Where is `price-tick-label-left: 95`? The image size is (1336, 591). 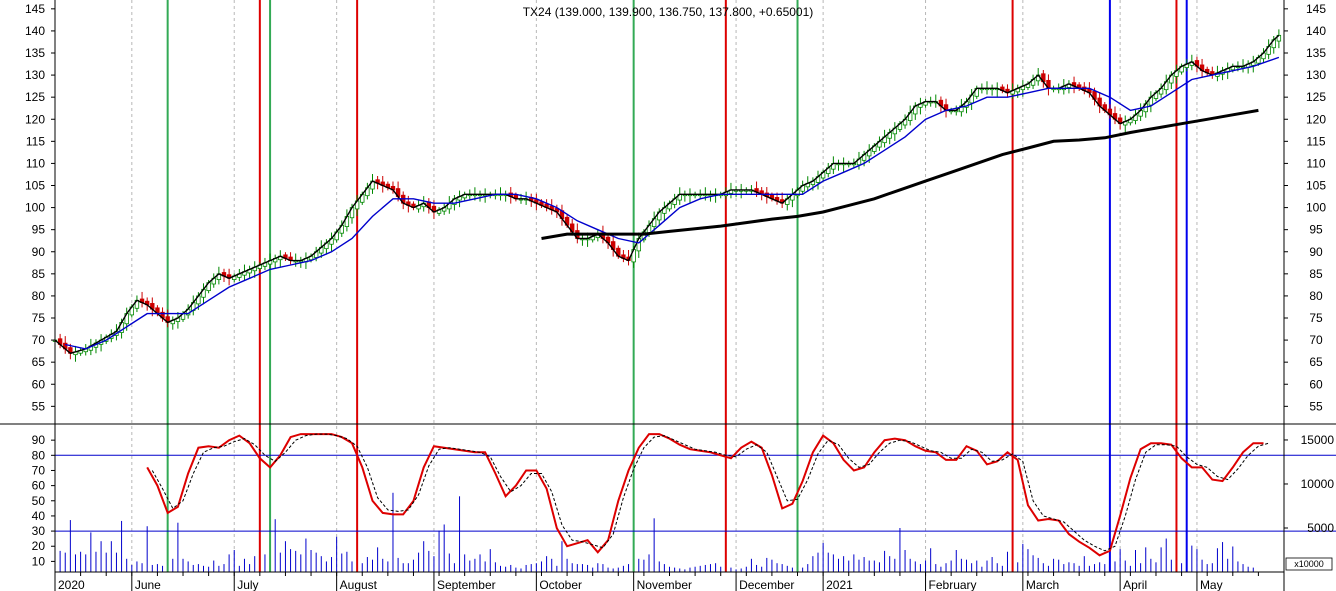 price-tick-label-left: 95 is located at coordinates (39, 230).